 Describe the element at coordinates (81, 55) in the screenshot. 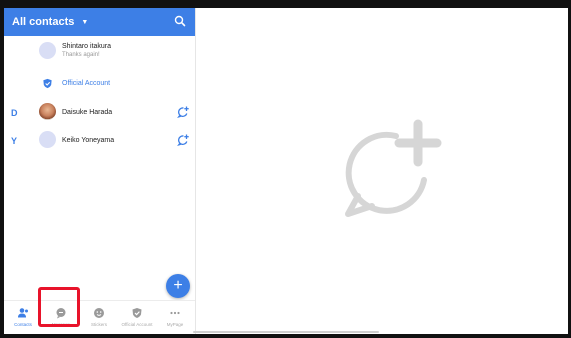

I see `contact-status: Thanks again!` at that location.